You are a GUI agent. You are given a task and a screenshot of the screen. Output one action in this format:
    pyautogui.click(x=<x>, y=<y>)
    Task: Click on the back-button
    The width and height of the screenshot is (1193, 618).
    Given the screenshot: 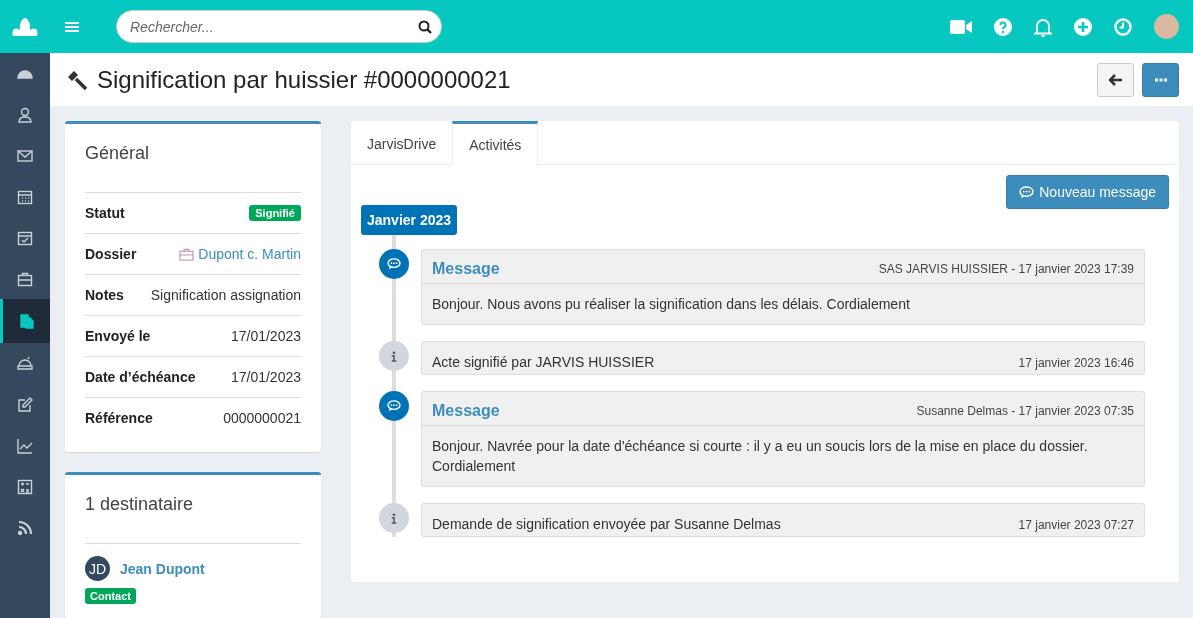 What is the action you would take?
    pyautogui.click(x=1115, y=79)
    